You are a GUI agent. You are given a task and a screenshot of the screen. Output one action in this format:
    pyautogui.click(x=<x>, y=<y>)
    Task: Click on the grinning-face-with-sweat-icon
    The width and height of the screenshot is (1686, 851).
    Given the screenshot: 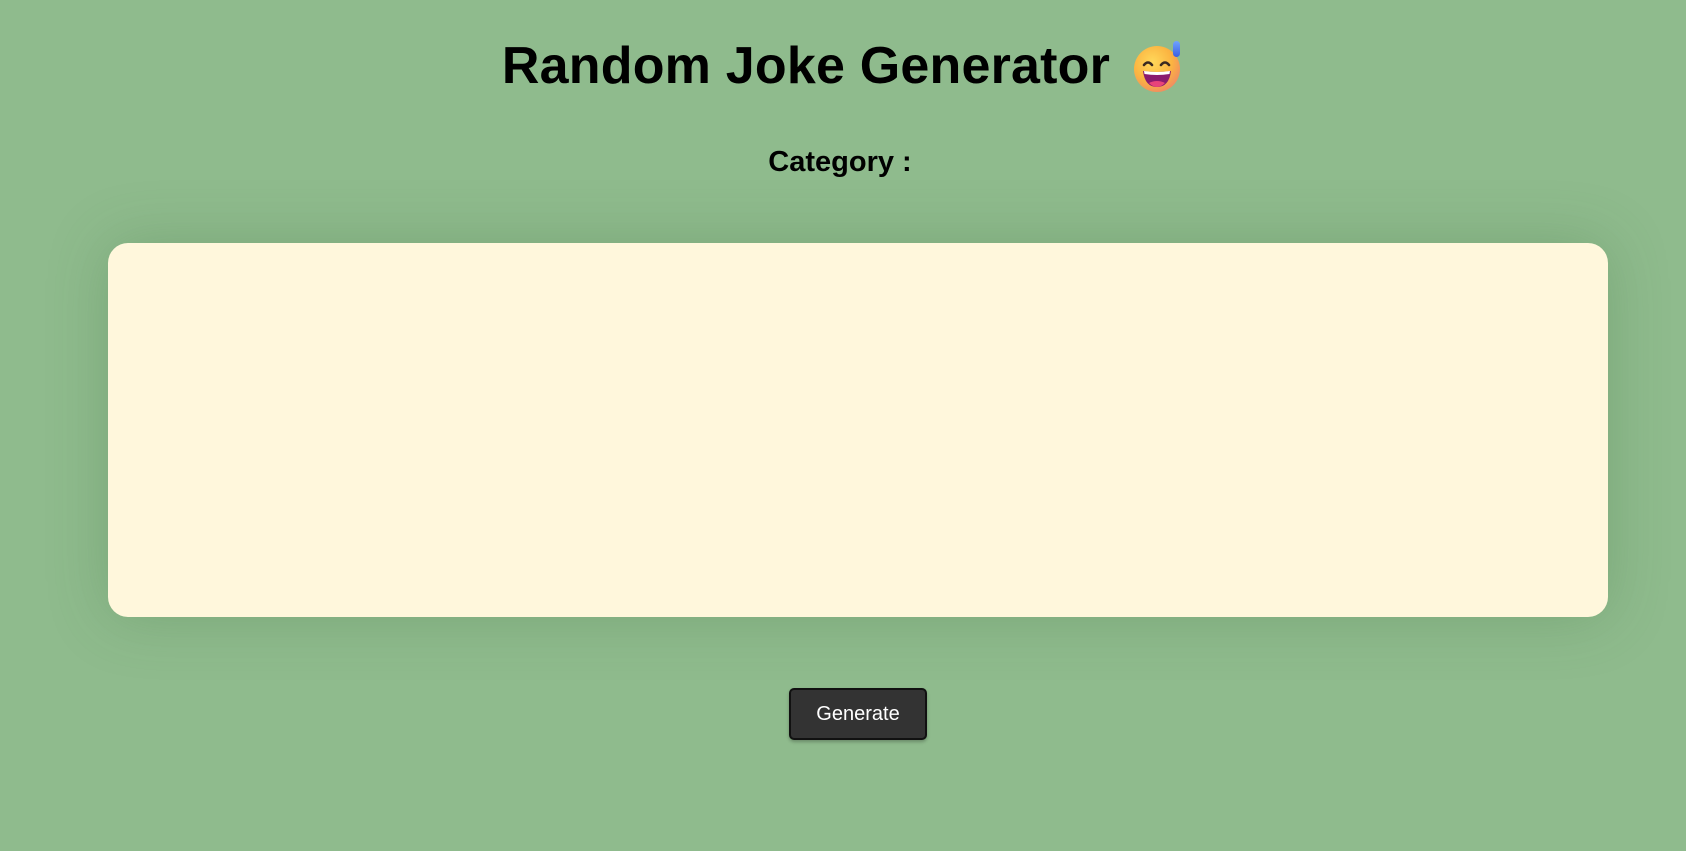 What is the action you would take?
    pyautogui.click(x=1158, y=67)
    